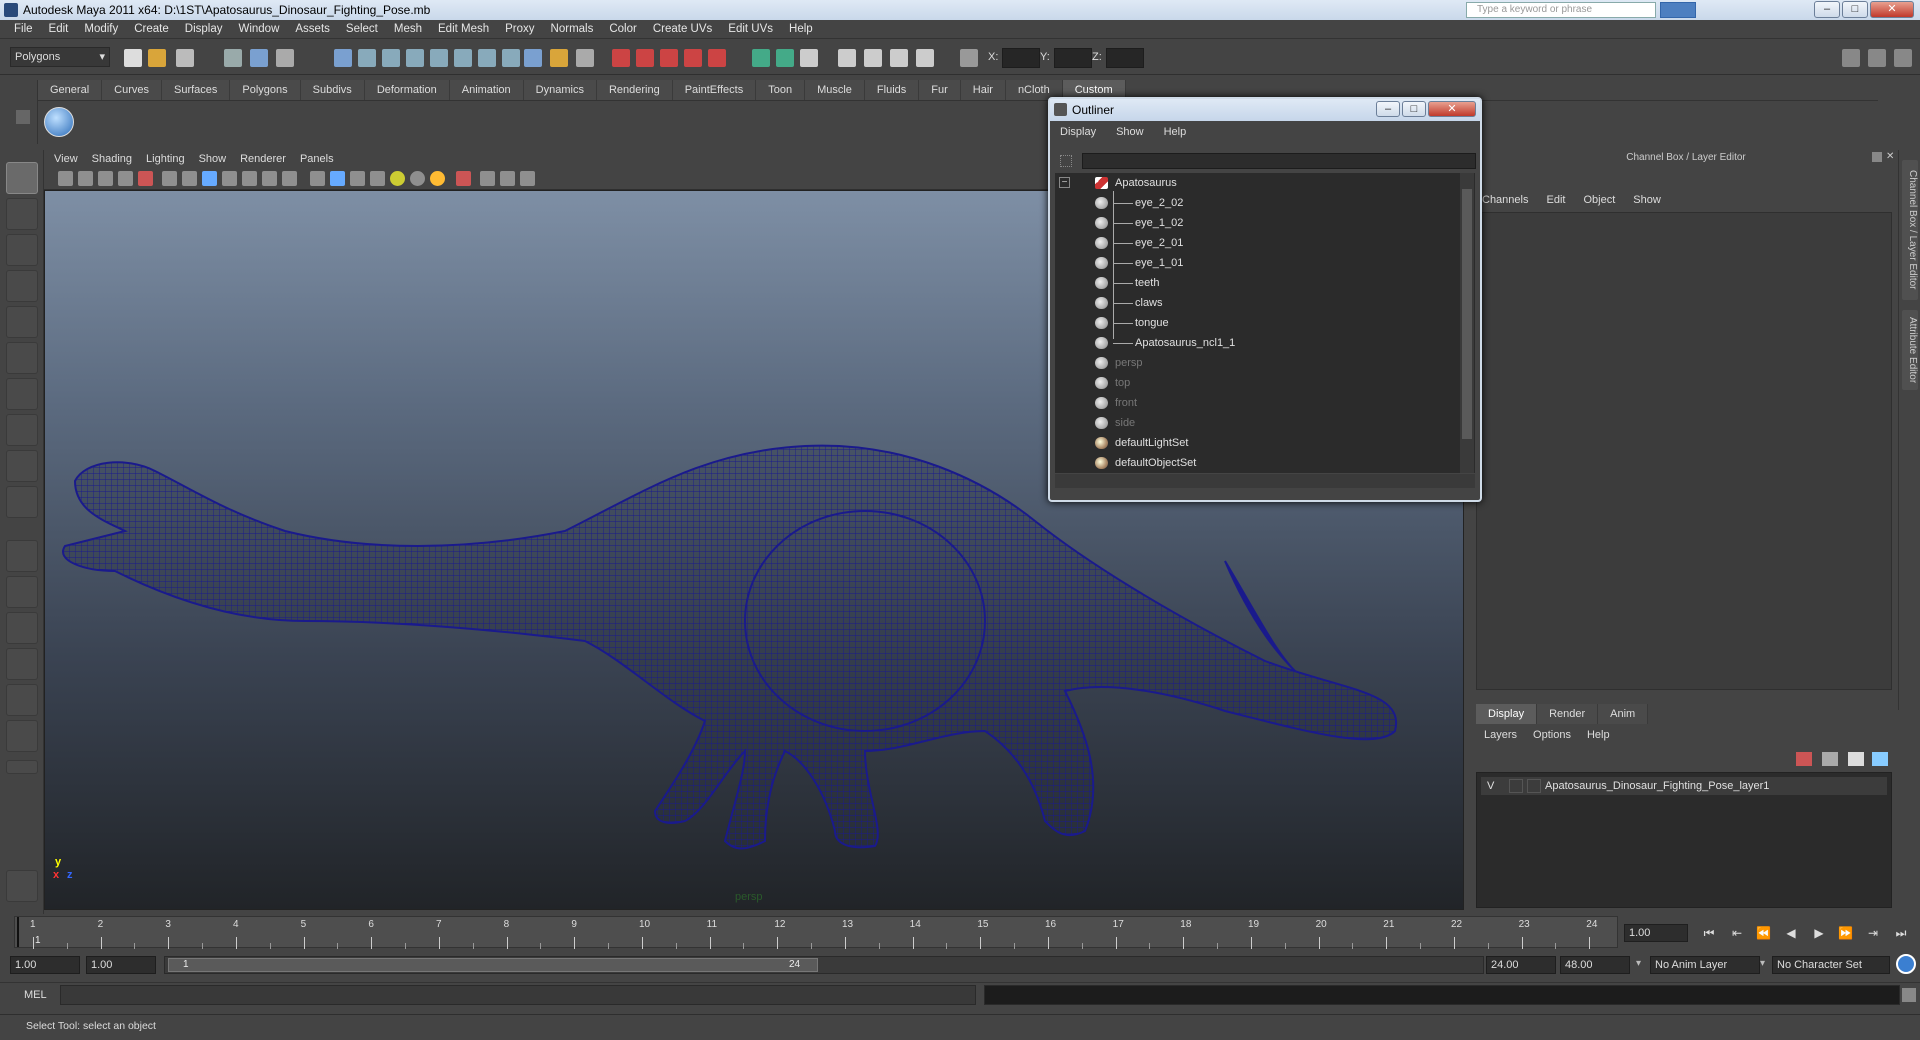 The height and width of the screenshot is (1040, 1920). Describe the element at coordinates (1507, 714) in the screenshot. I see `layer-tab-display: Display` at that location.